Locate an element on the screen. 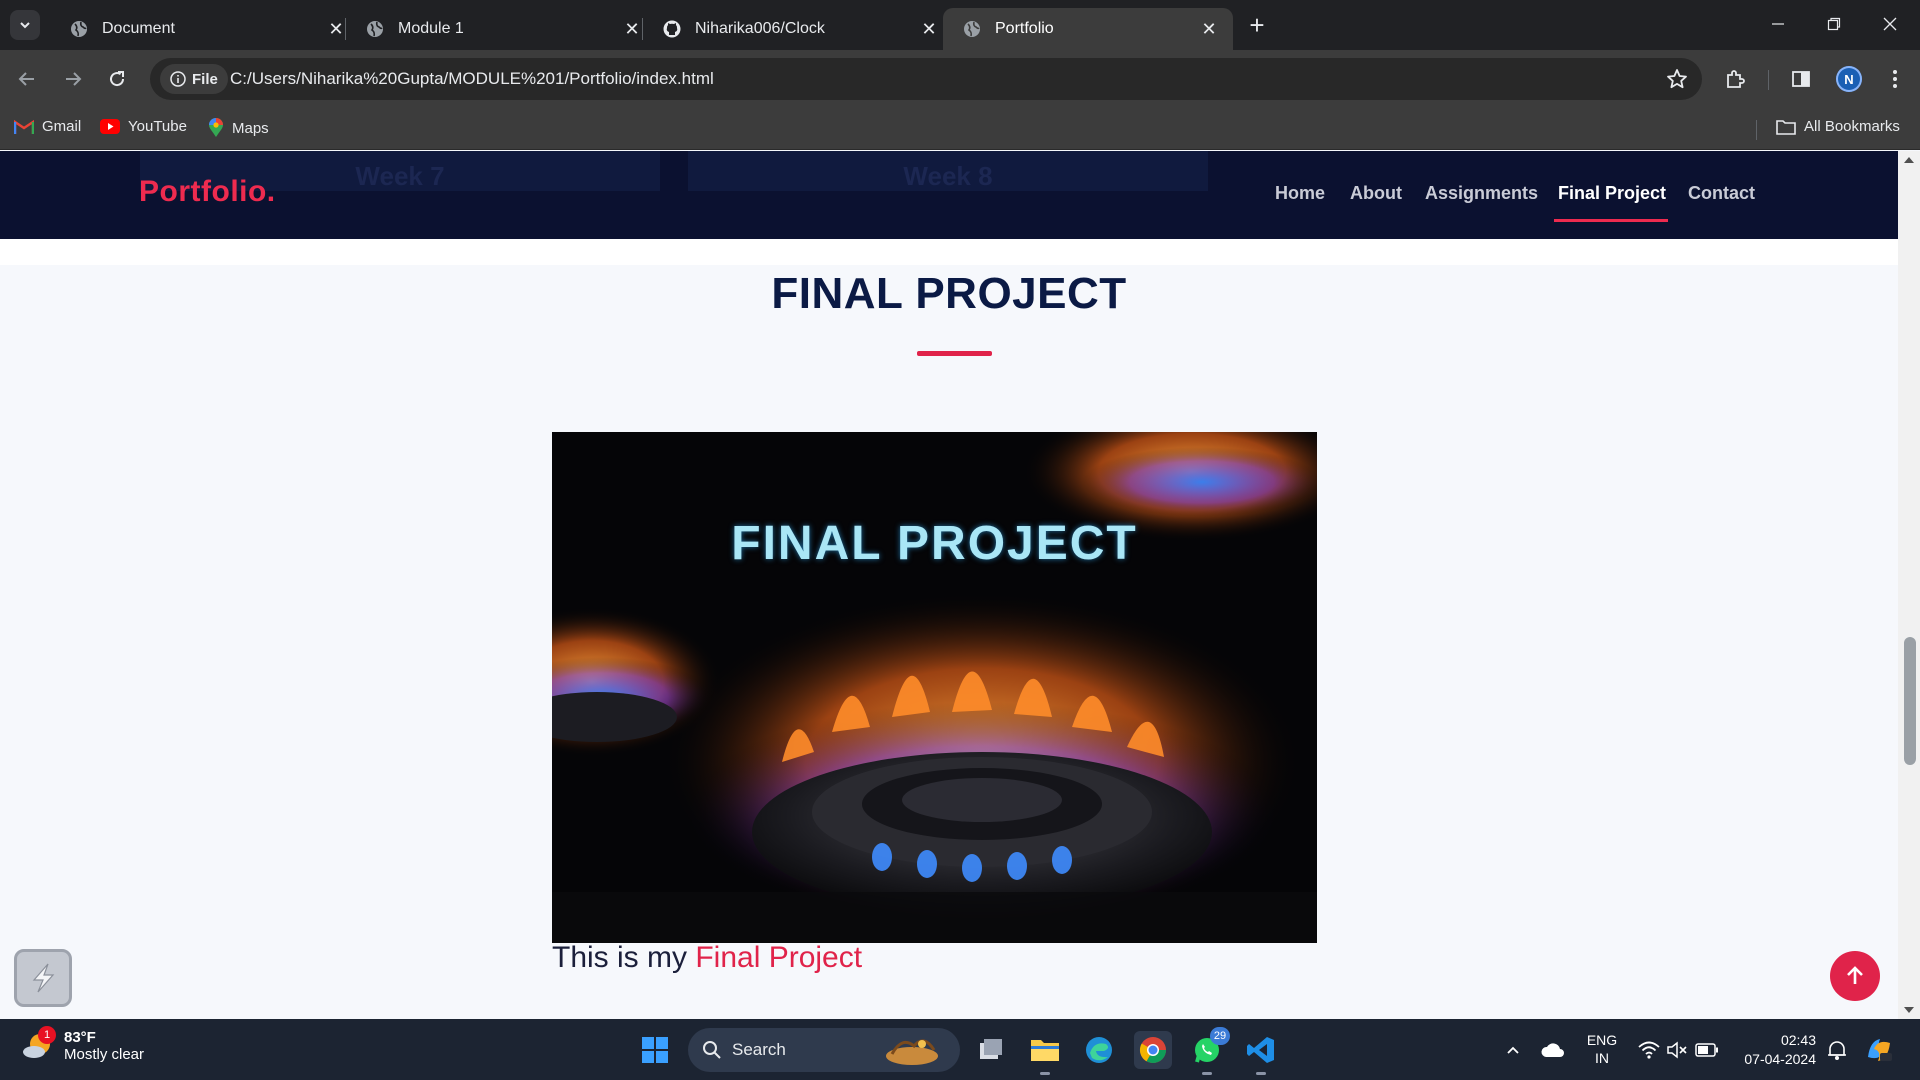  all-bookmarks-button: All Bookmarks is located at coordinates (1838, 126).